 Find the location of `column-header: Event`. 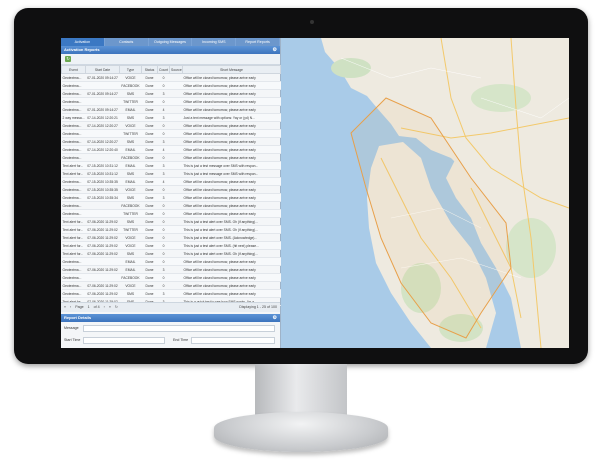

column-header: Event is located at coordinates (73, 69).